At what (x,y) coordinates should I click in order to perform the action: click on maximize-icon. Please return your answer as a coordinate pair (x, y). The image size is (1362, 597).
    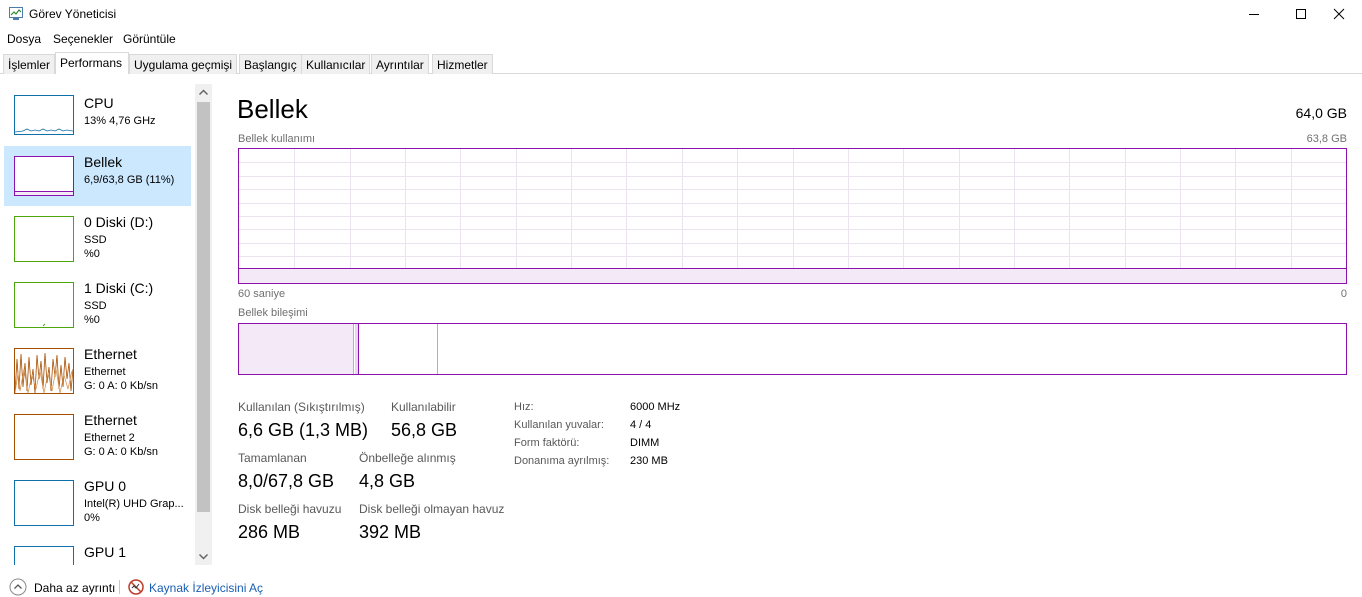
    Looking at the image, I should click on (1301, 14).